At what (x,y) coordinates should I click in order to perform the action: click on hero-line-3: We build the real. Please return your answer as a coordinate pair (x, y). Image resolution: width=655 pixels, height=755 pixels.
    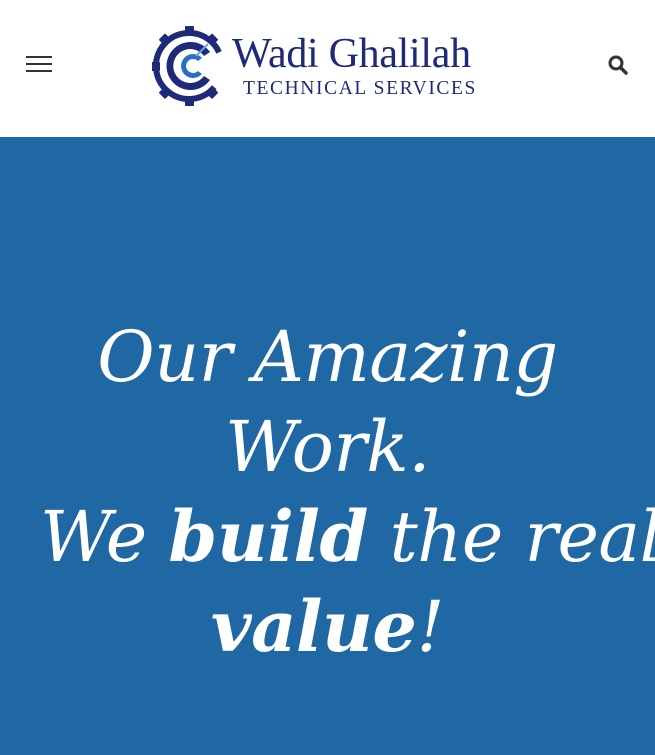
    Looking at the image, I should click on (347, 537).